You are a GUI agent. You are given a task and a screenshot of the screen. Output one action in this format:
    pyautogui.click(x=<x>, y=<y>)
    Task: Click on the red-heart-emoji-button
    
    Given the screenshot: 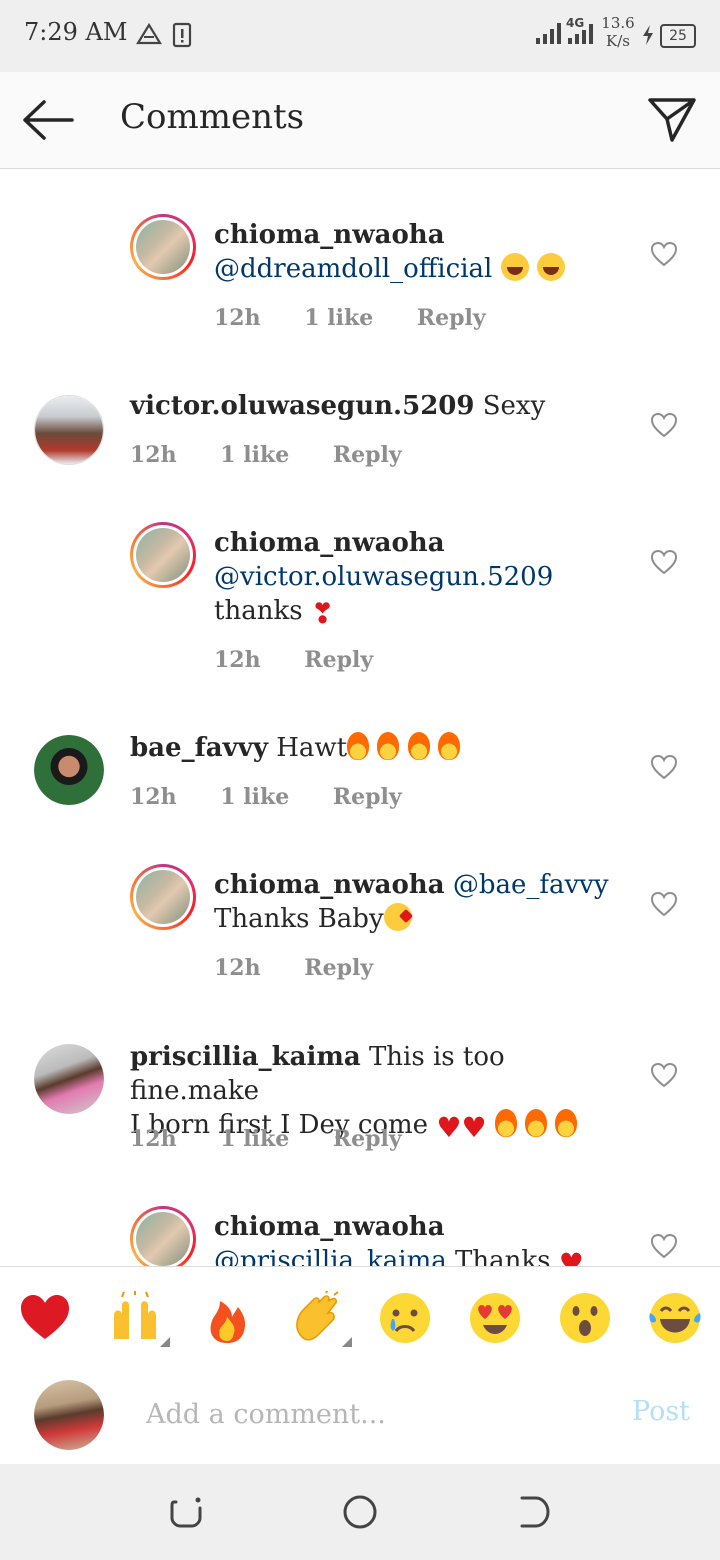 What is the action you would take?
    pyautogui.click(x=45, y=1318)
    